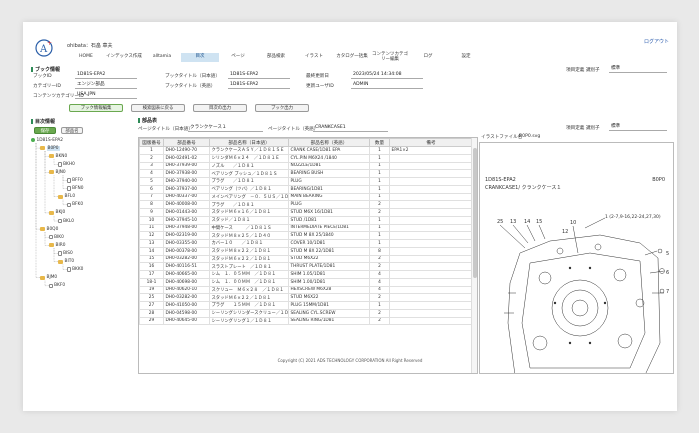  What do you see at coordinates (66, 197) in the screenshot?
I see `tree-node: BFL0` at bounding box center [66, 197].